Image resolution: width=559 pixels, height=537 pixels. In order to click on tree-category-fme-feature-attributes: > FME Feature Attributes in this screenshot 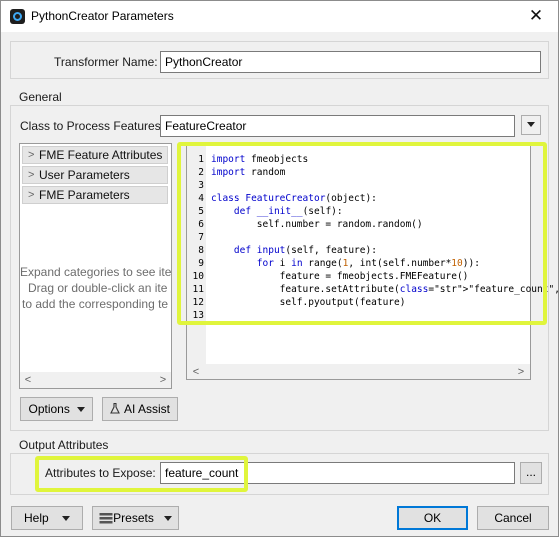, I will do `click(95, 155)`.